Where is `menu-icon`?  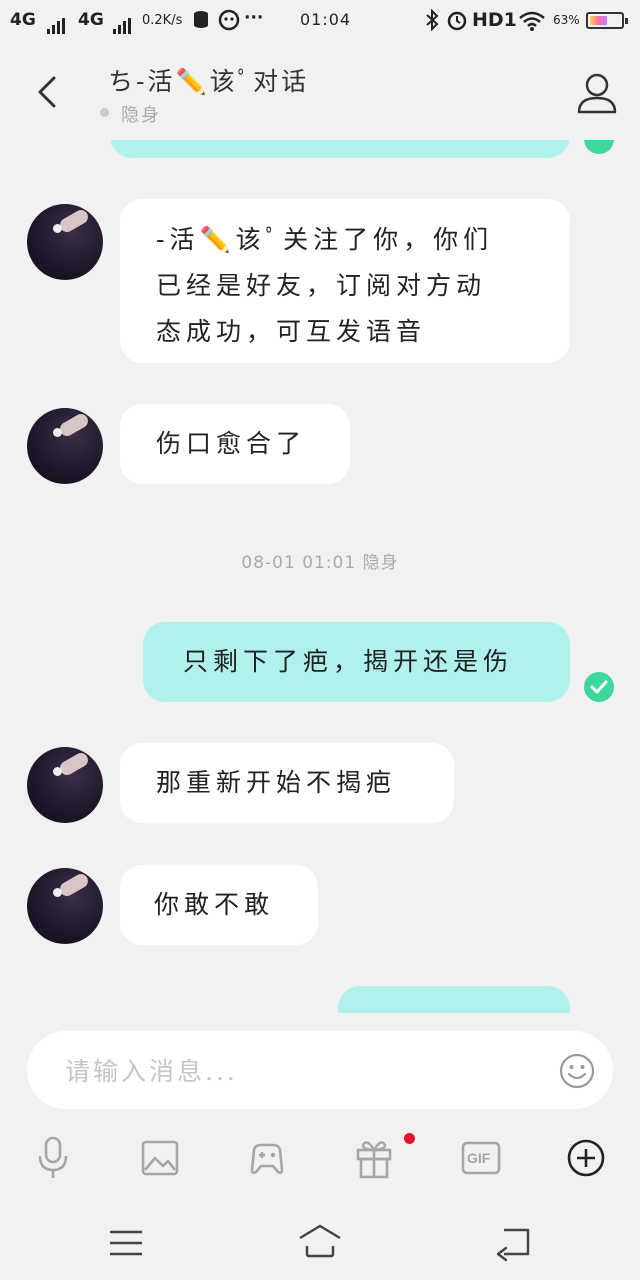
menu-icon is located at coordinates (126, 1243).